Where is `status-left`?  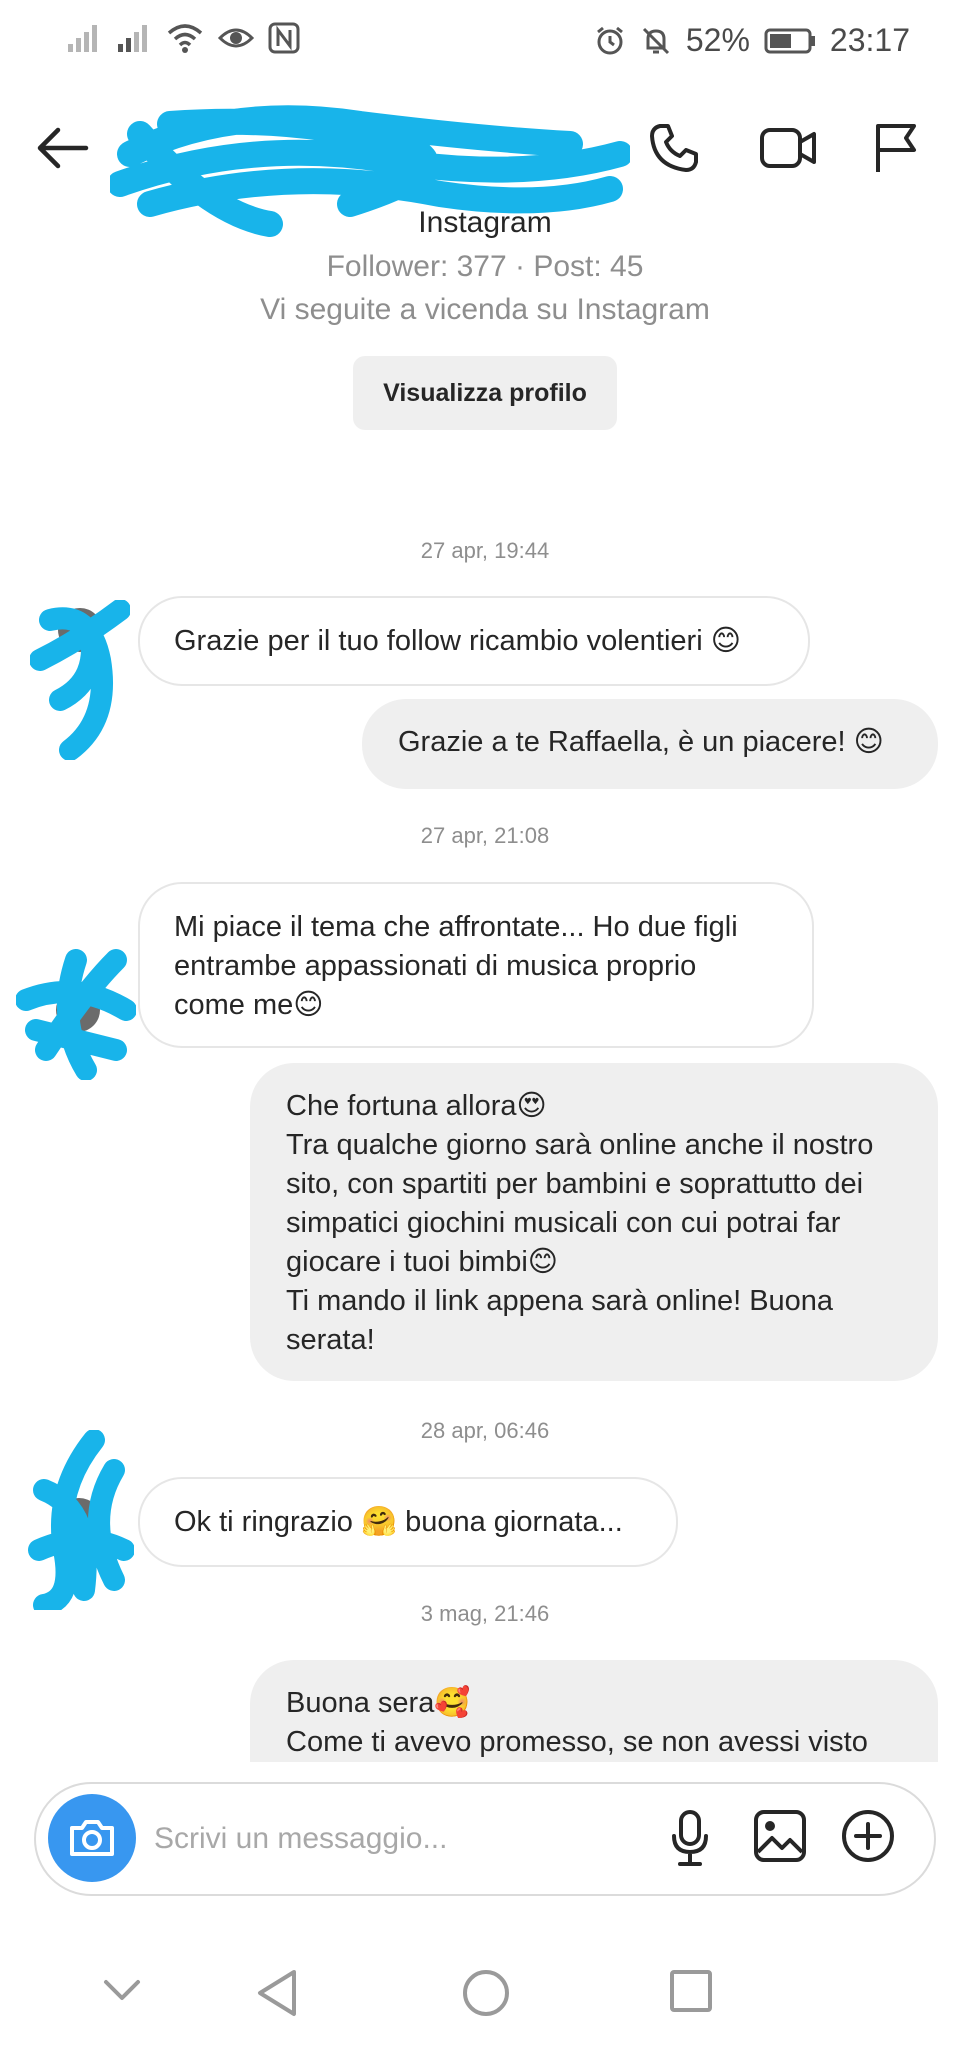 status-left is located at coordinates (183, 38).